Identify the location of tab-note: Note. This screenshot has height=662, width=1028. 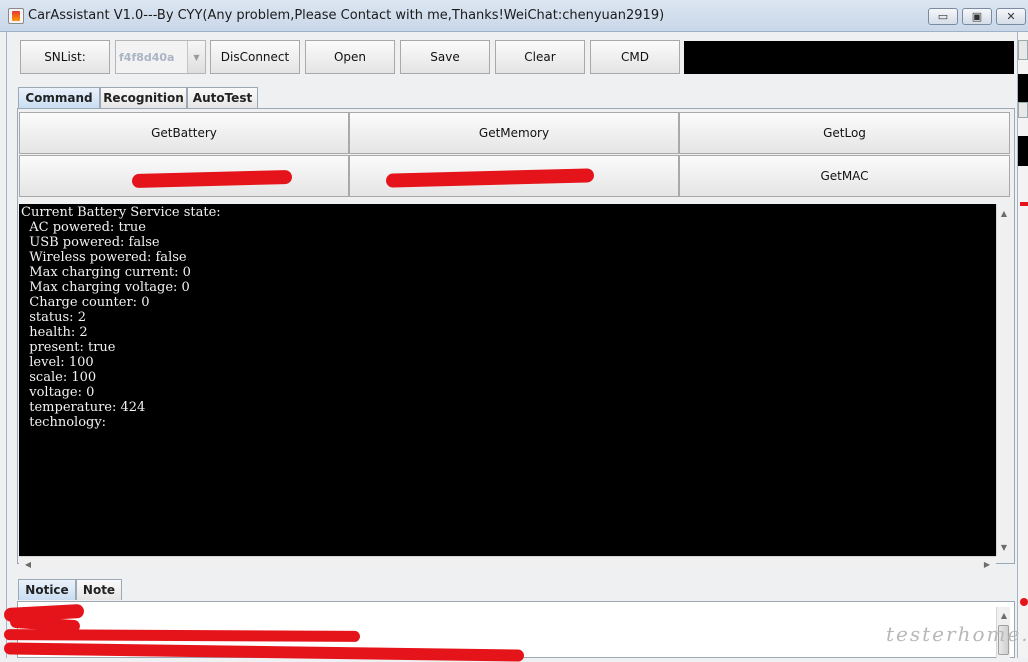
(99, 589).